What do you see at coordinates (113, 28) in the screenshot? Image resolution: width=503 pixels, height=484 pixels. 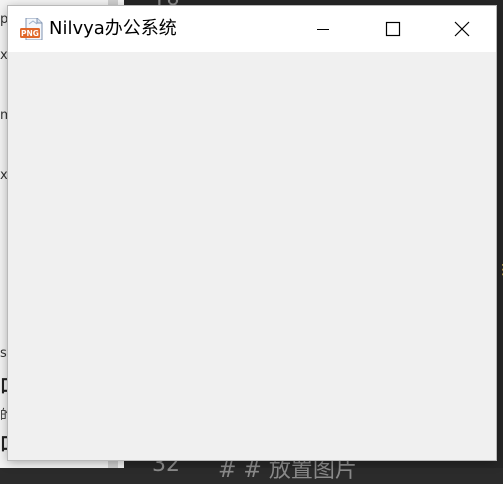 I see `window-title: Nilvya办公系统` at bounding box center [113, 28].